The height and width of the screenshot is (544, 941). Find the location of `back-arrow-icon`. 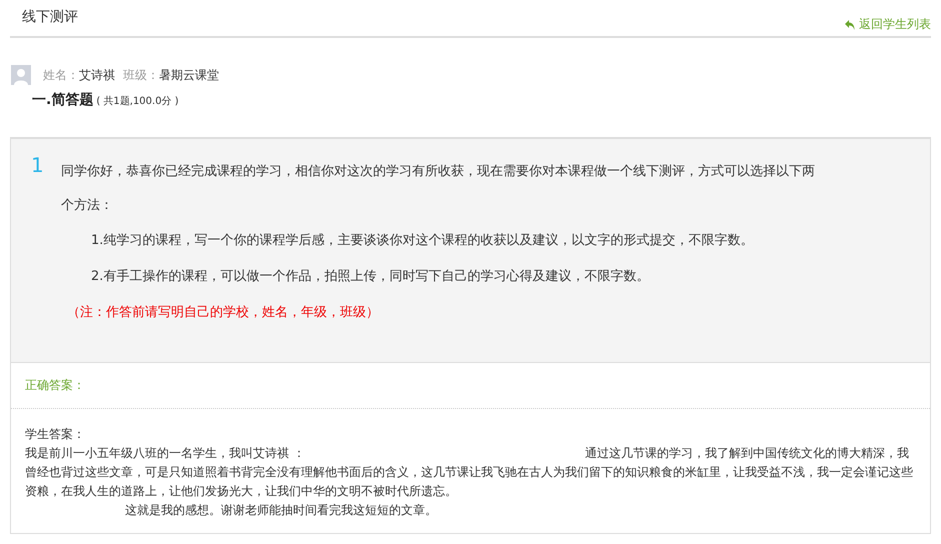

back-arrow-icon is located at coordinates (850, 24).